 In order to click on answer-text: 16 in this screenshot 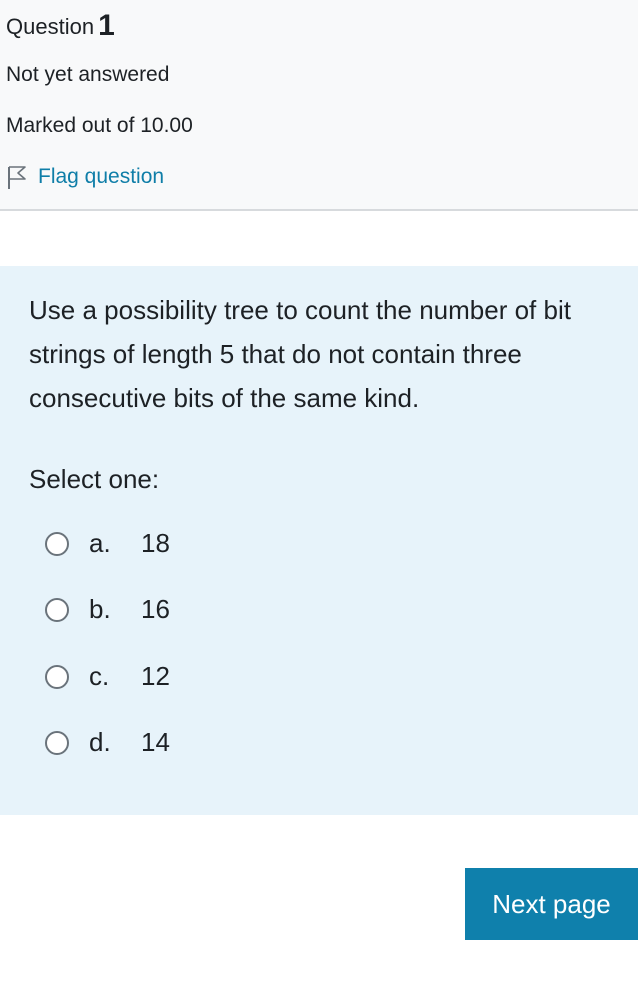, I will do `click(155, 609)`.